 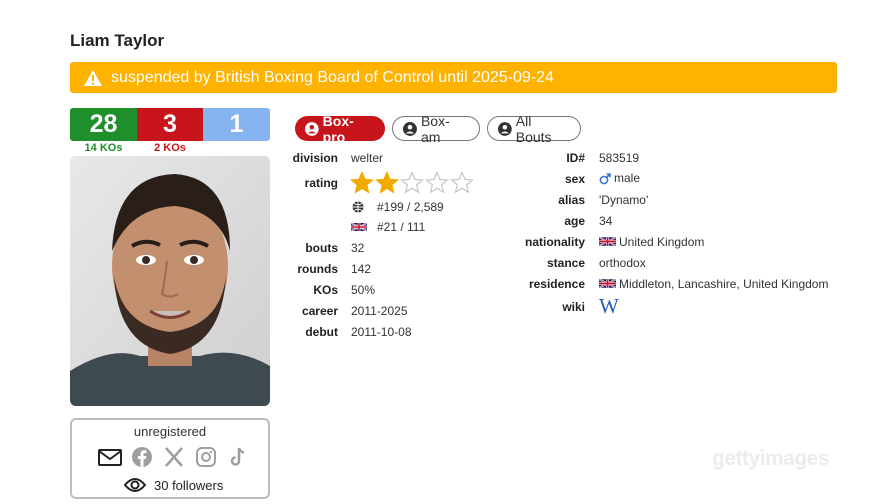 I want to click on wins-count: 28, so click(x=103, y=124).